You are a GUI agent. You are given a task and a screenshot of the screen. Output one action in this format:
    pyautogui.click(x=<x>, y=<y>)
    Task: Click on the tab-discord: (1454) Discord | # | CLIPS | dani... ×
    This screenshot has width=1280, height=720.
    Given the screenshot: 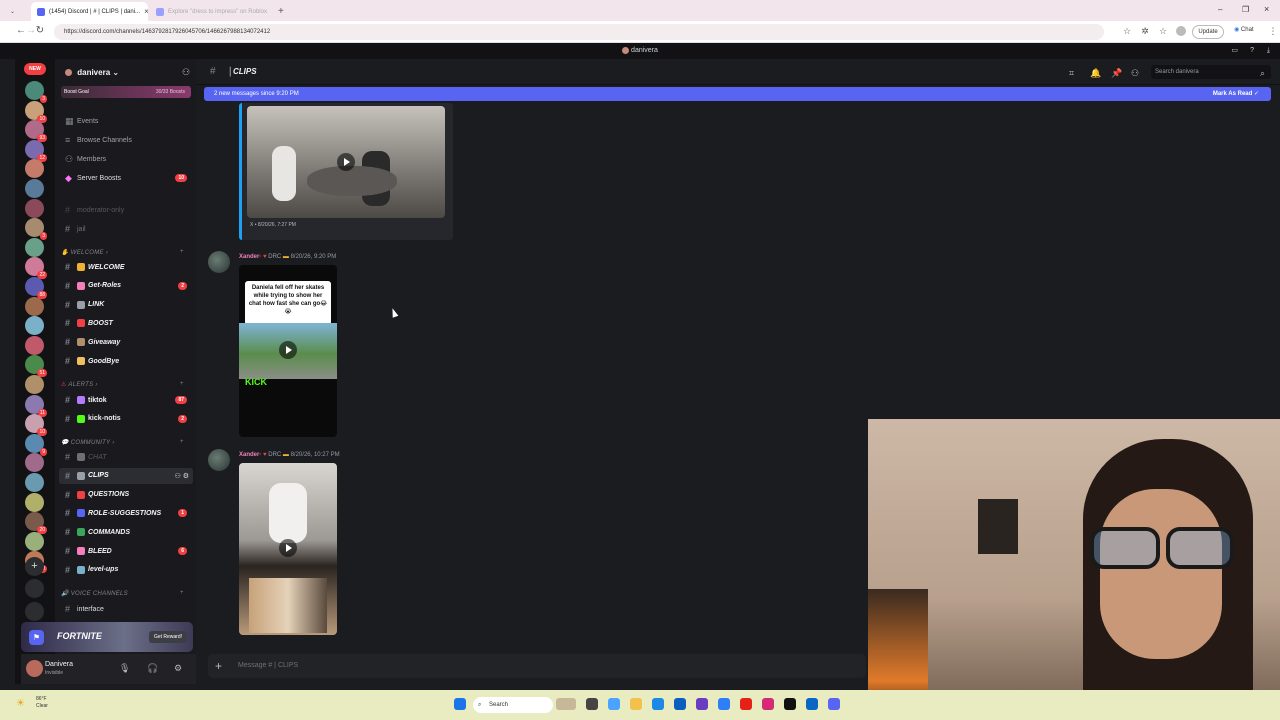 What is the action you would take?
    pyautogui.click(x=89, y=11)
    